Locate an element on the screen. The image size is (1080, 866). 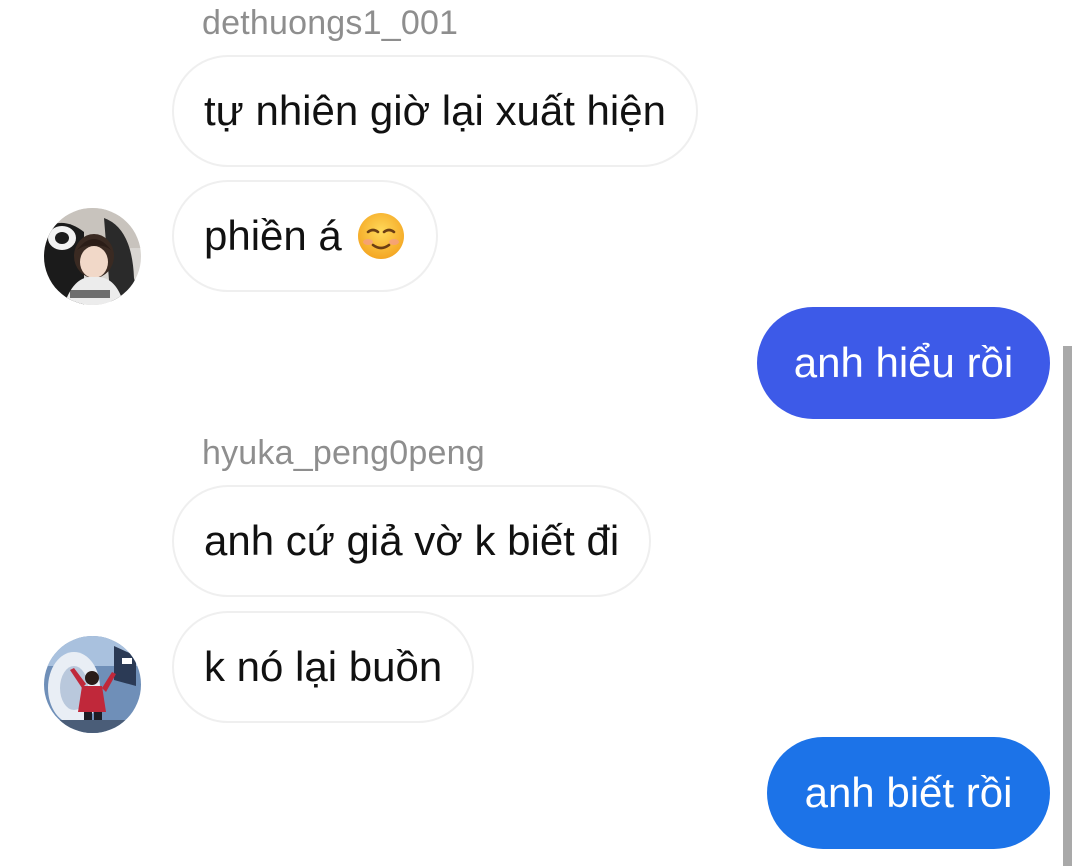
message-text: anh hiểu rồi is located at coordinates (903, 362).